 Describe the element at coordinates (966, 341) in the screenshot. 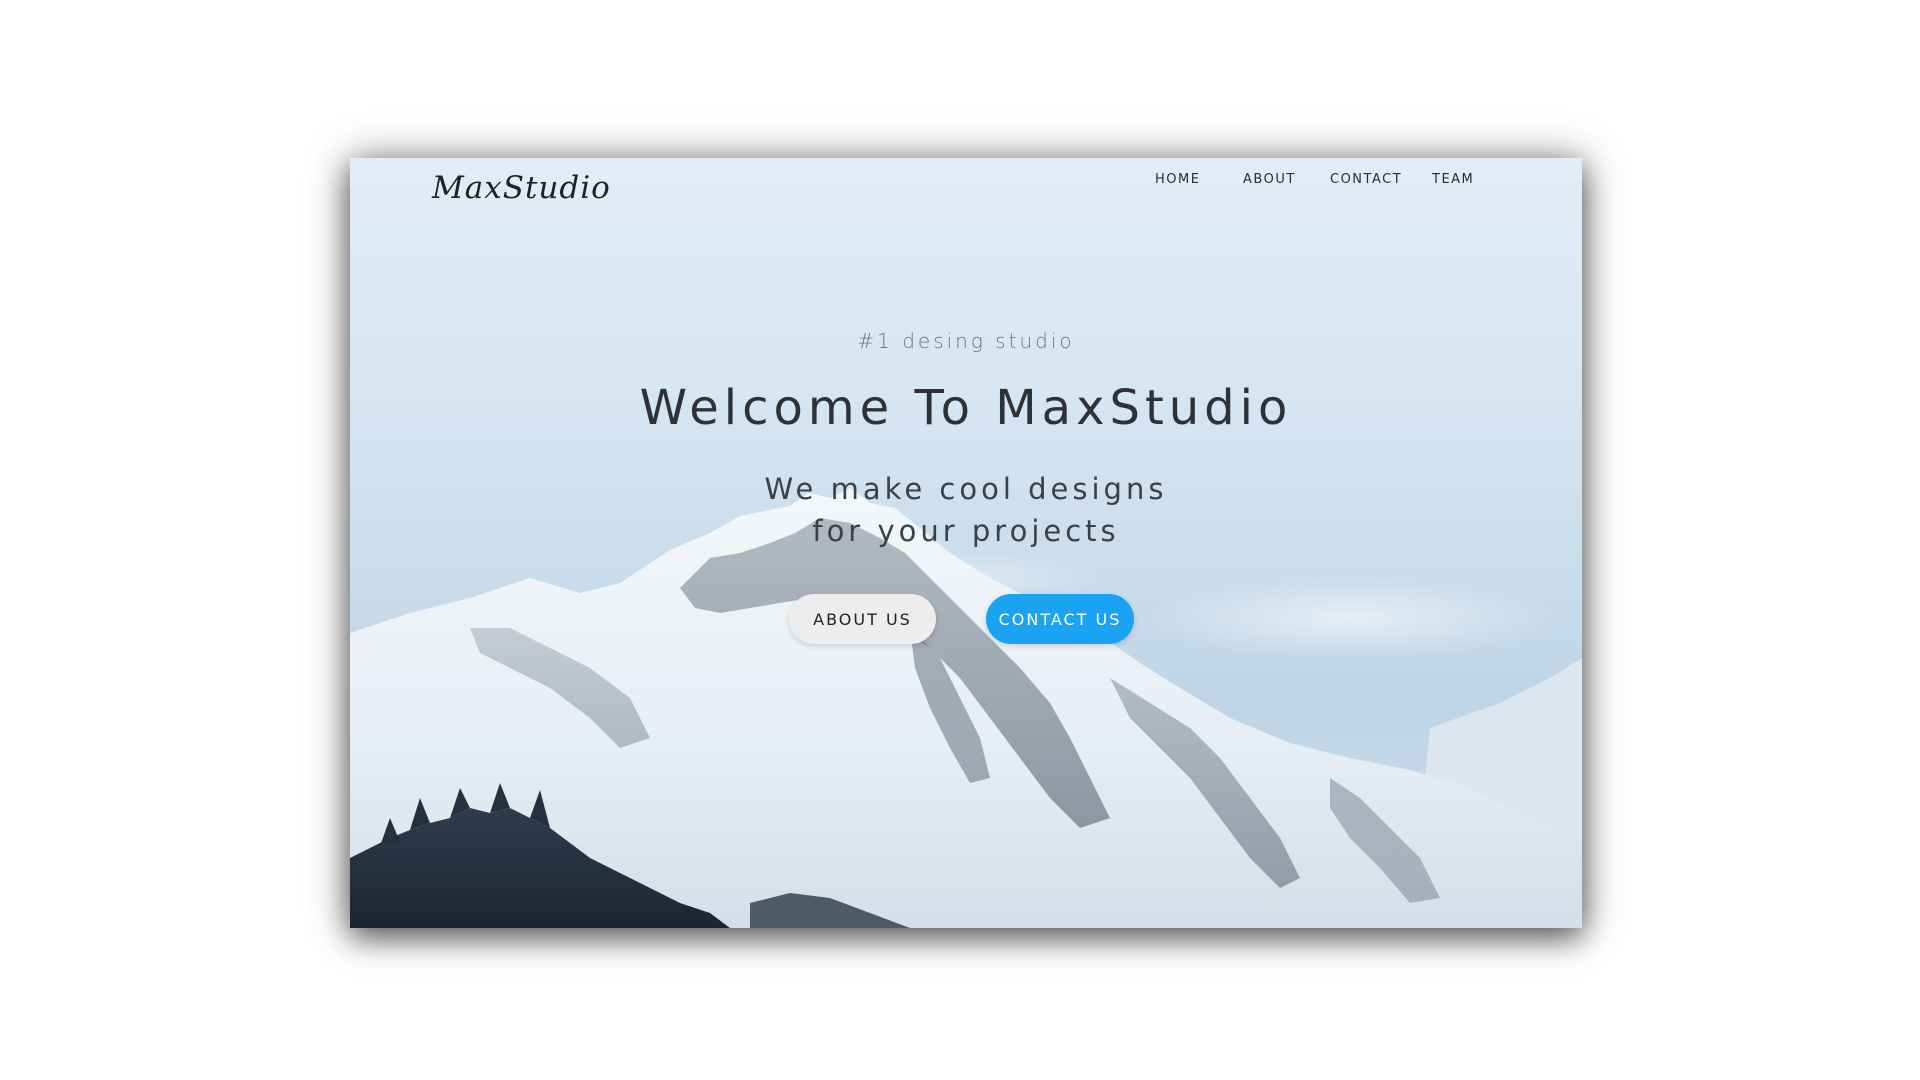

I see `hero-tagline: #1 desing studio` at that location.